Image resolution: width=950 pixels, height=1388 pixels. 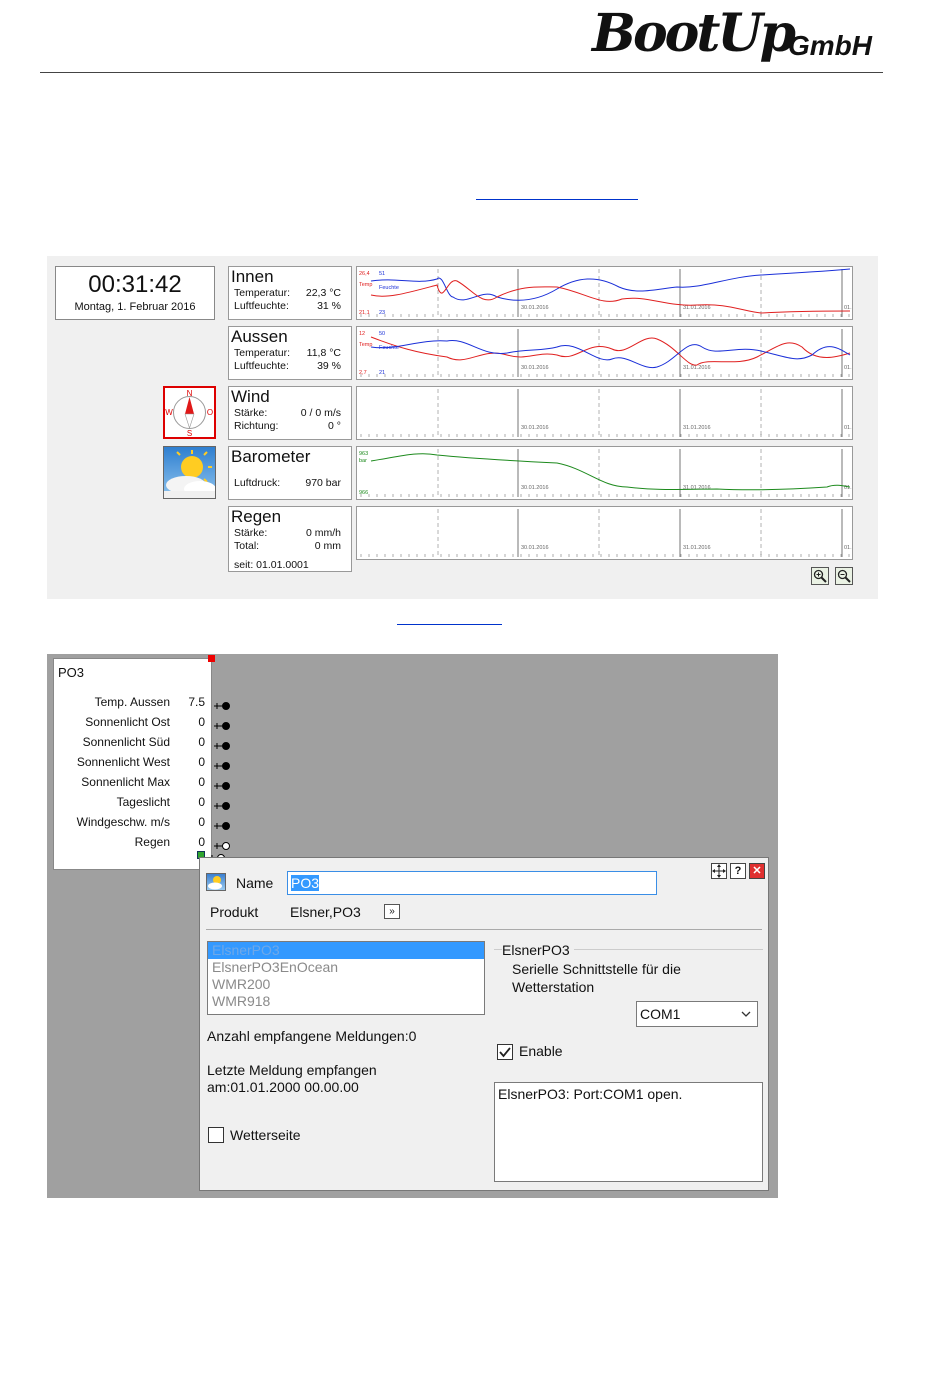 What do you see at coordinates (628, 1132) in the screenshot?
I see `status-log-box: ElsnerPO3: Port:COM1 open.` at bounding box center [628, 1132].